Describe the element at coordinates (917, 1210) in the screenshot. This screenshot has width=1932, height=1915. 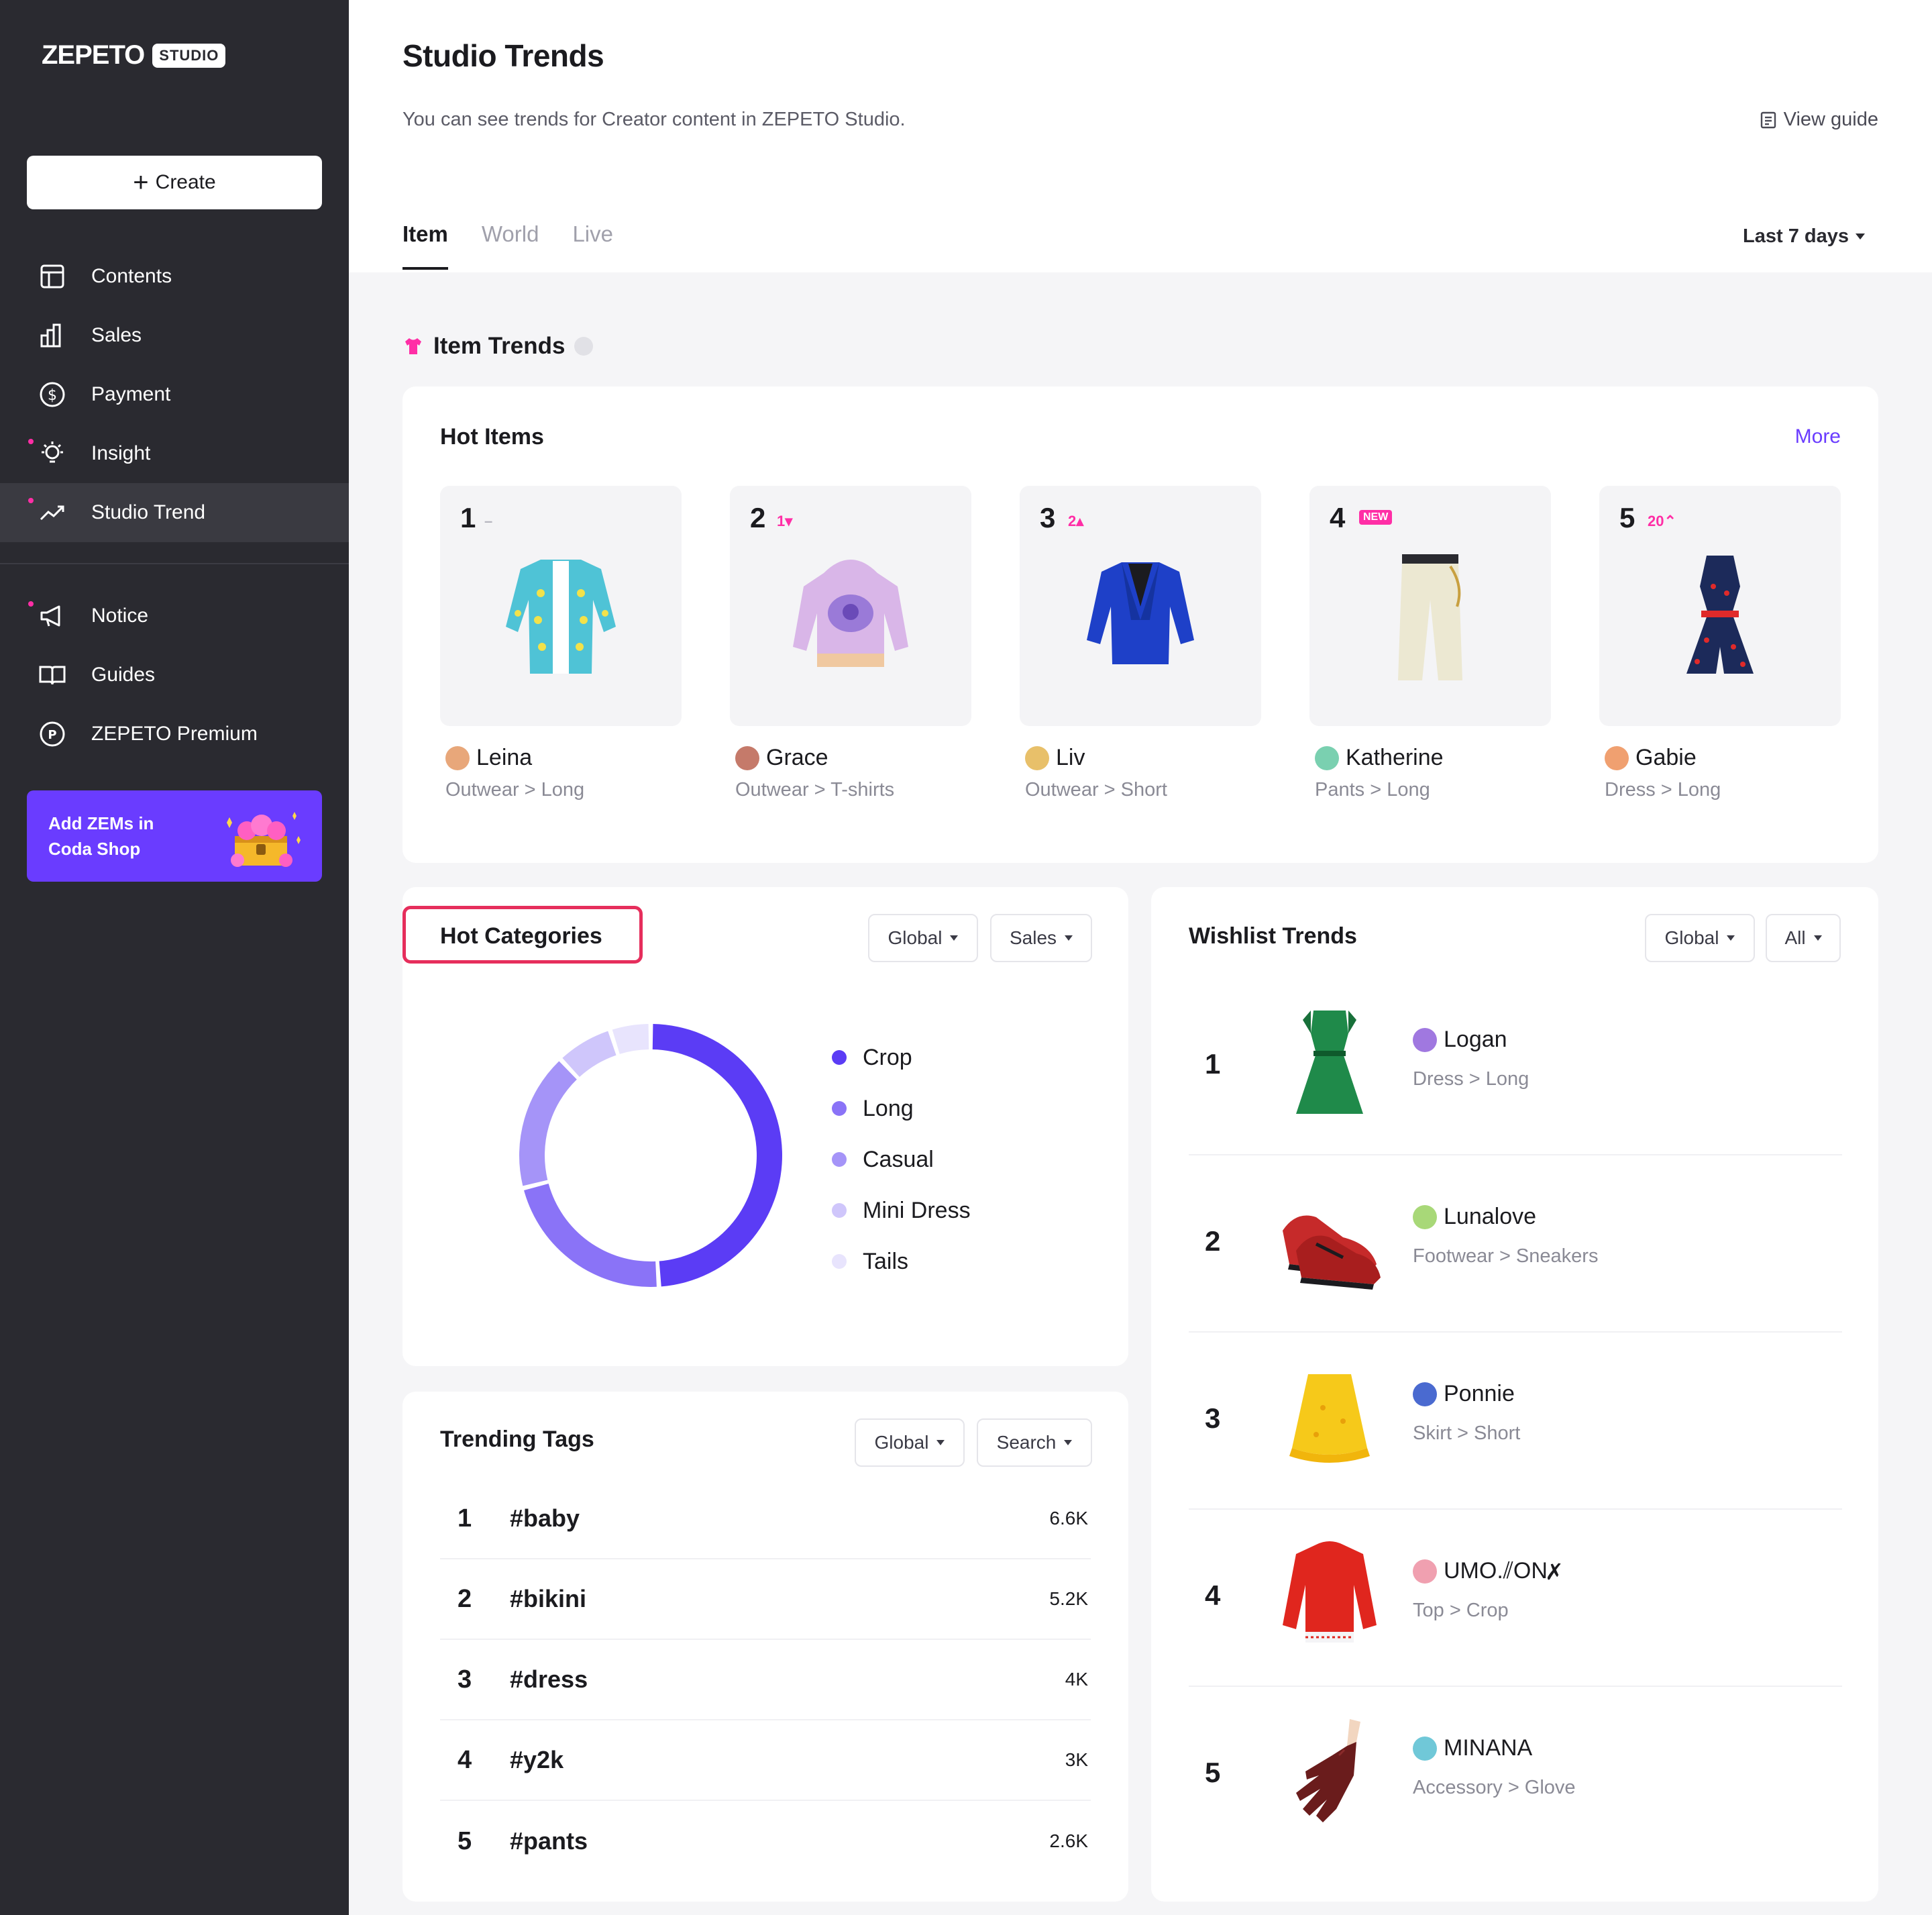
I see `legend-label: Mini Dress` at that location.